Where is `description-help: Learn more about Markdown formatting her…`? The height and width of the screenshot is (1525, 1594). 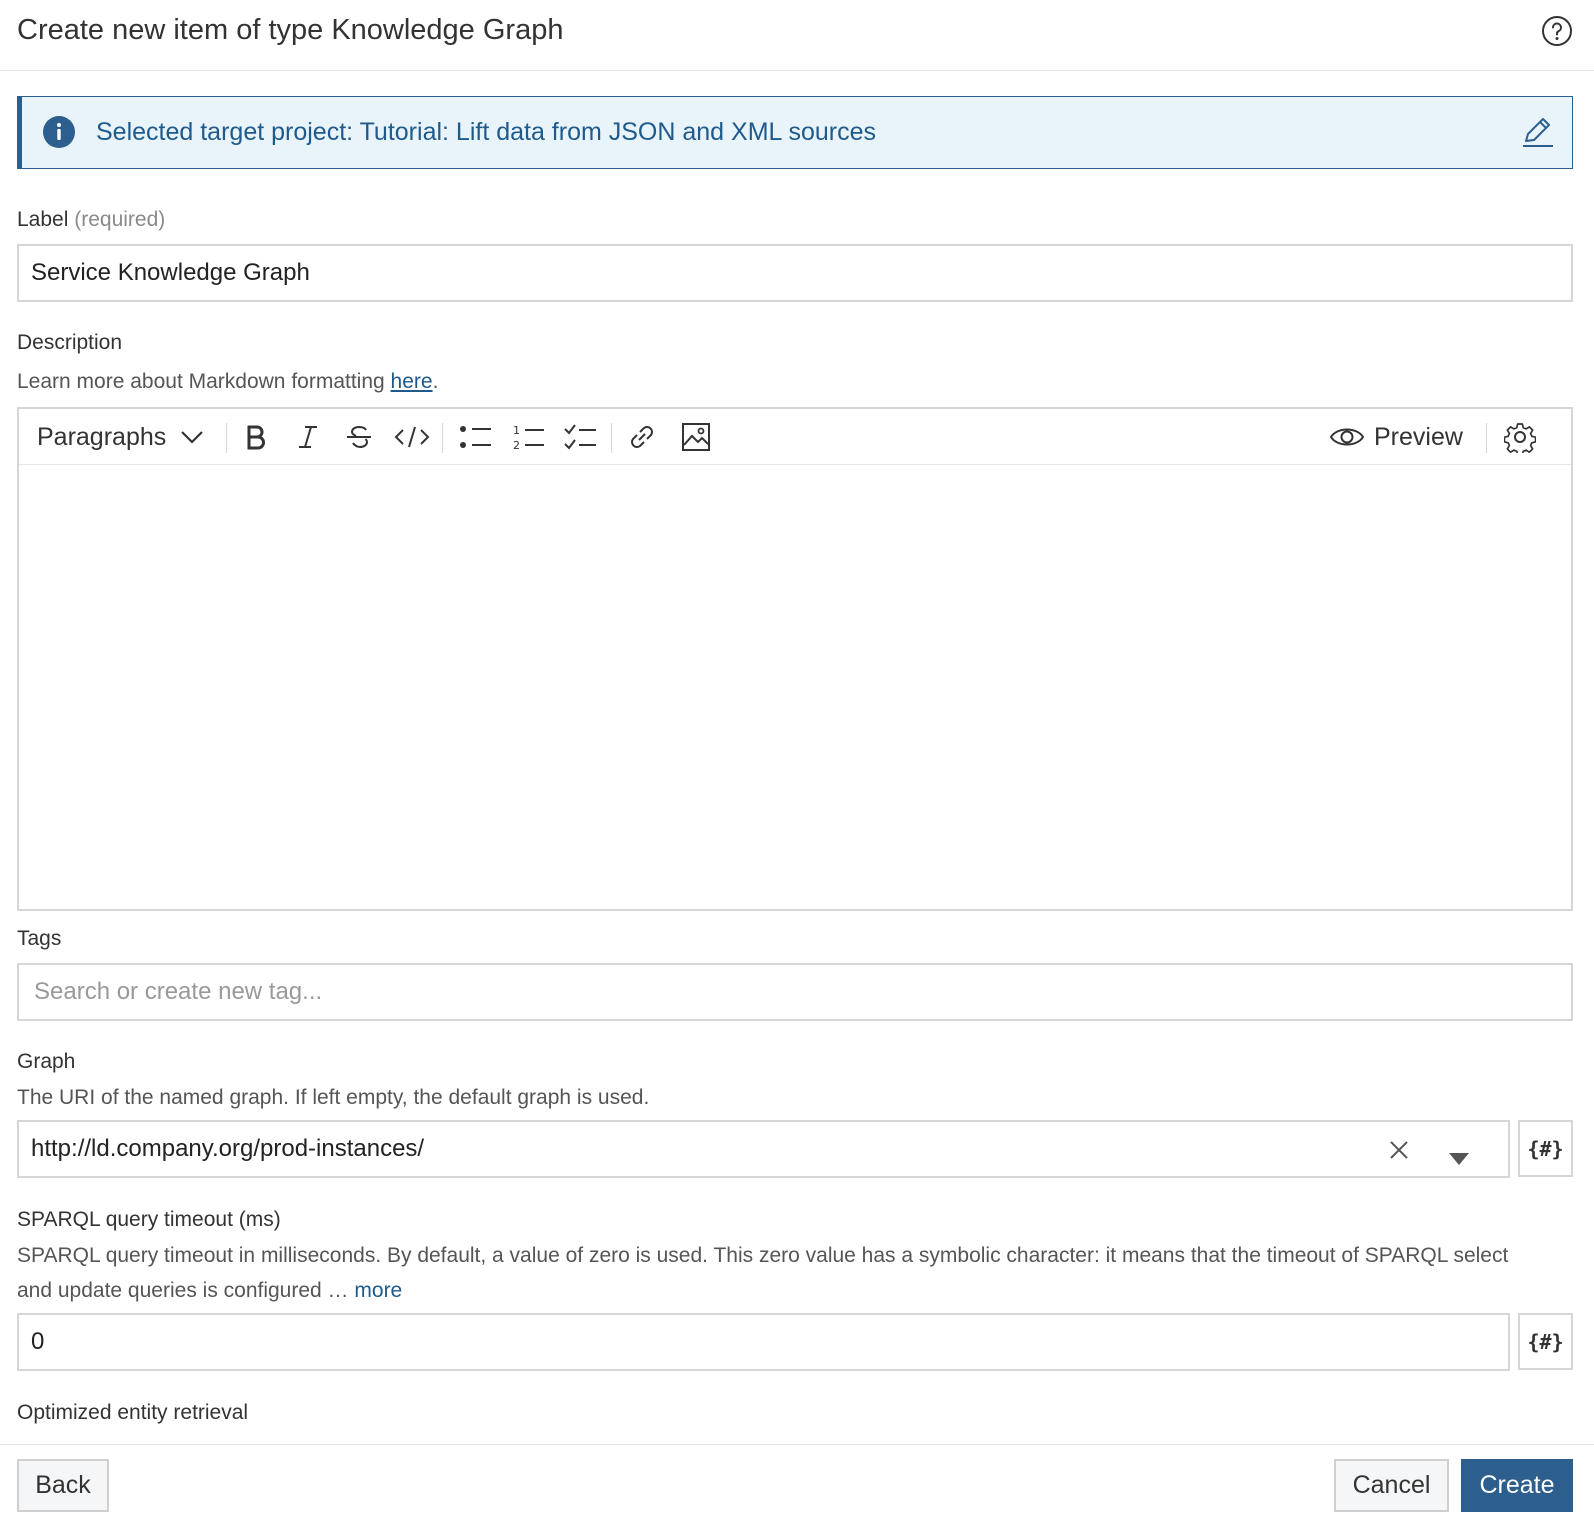
description-help: Learn more about Markdown formatting her… is located at coordinates (227, 382).